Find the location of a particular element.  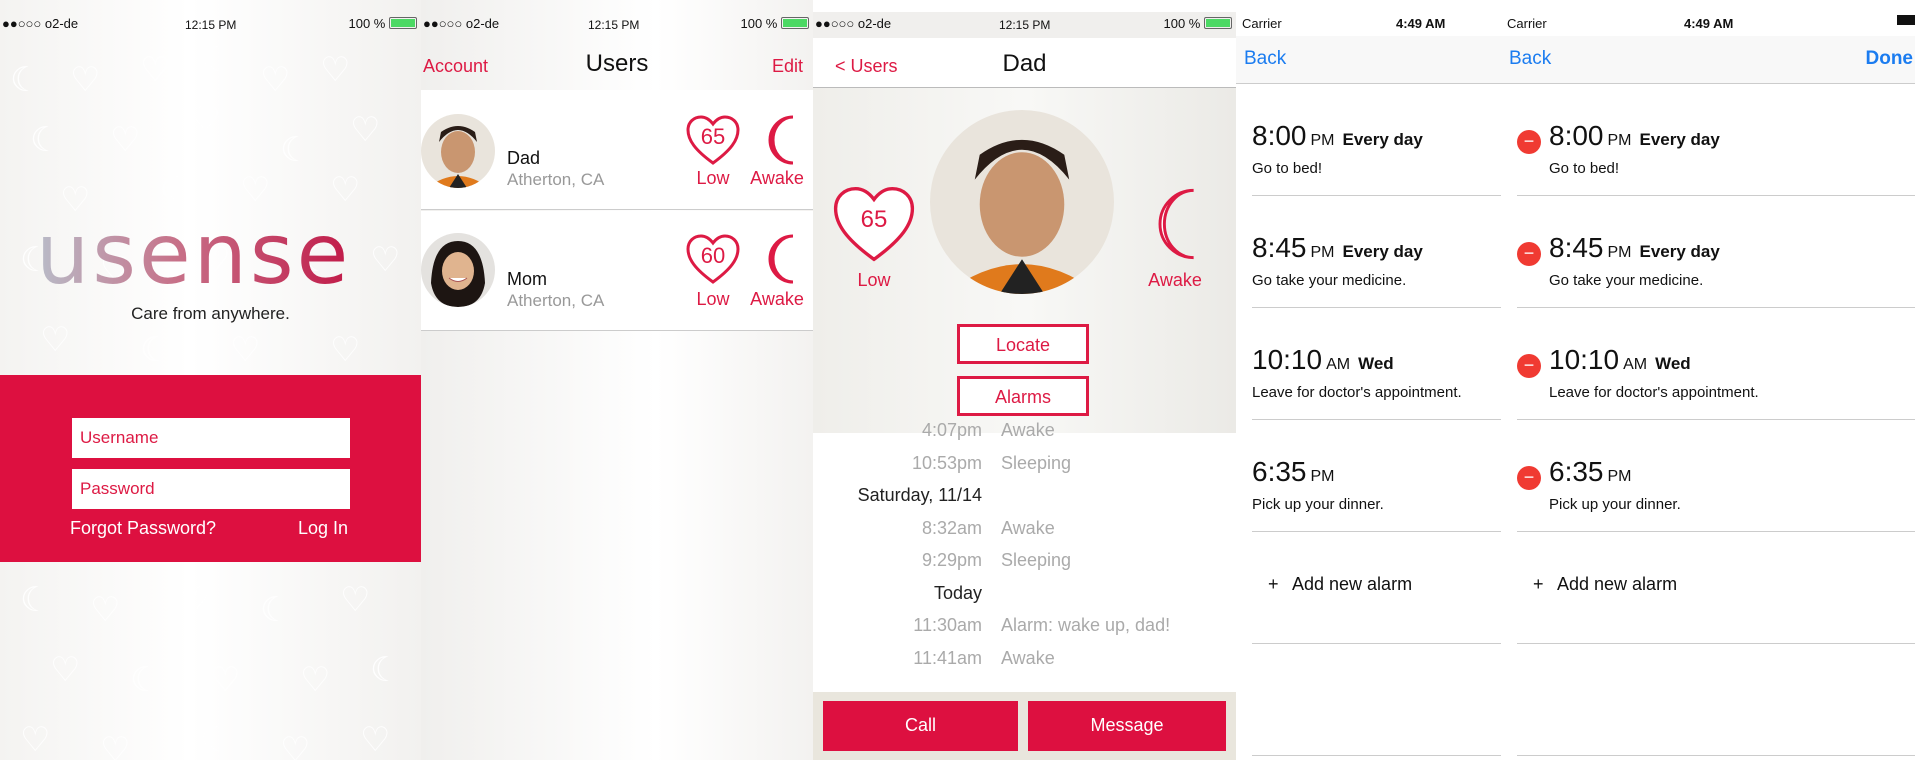

alarm-row: −6:35 PM Pick up your dinner. is located at coordinates (1716, 476).